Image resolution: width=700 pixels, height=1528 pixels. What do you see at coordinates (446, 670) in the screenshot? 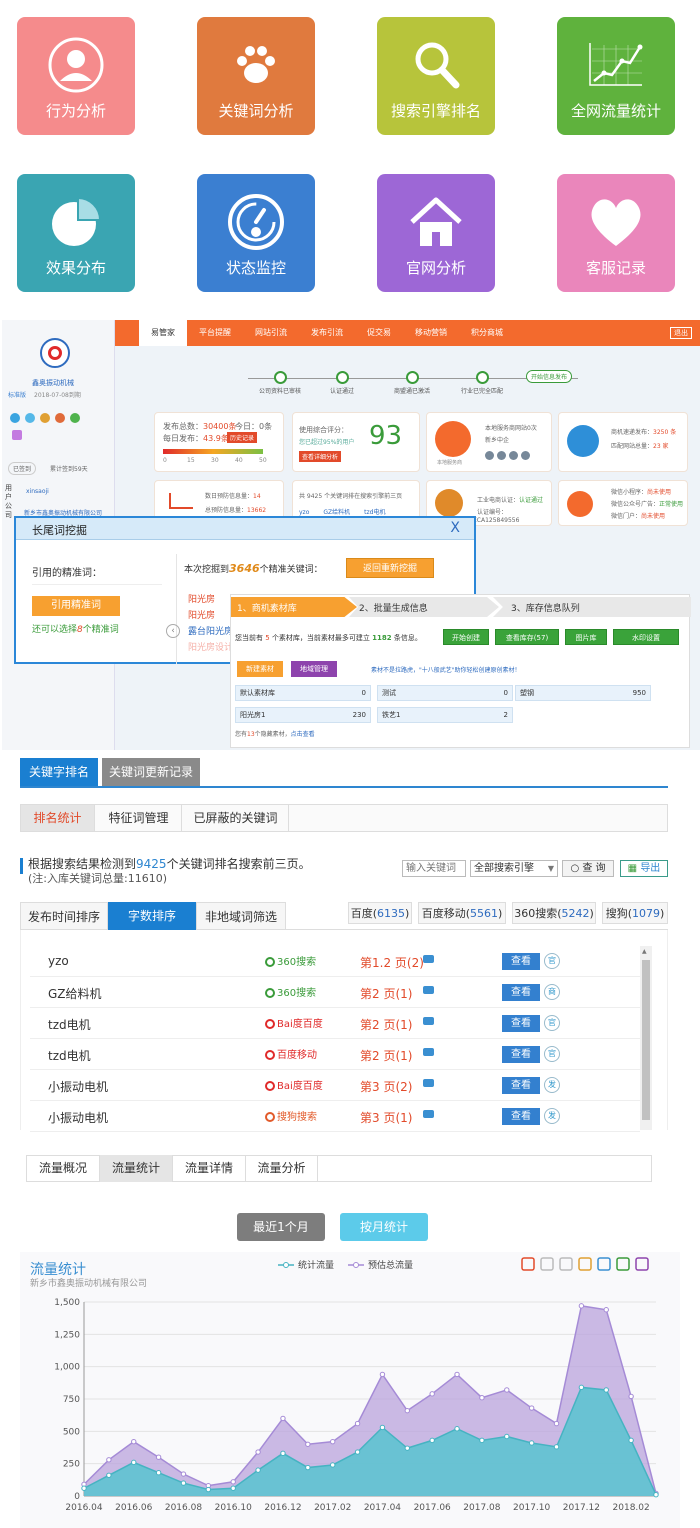
I see `material-tip: 素材不是拉路虎，"十八般武艺"助你轻松创建原创素材！` at bounding box center [446, 670].